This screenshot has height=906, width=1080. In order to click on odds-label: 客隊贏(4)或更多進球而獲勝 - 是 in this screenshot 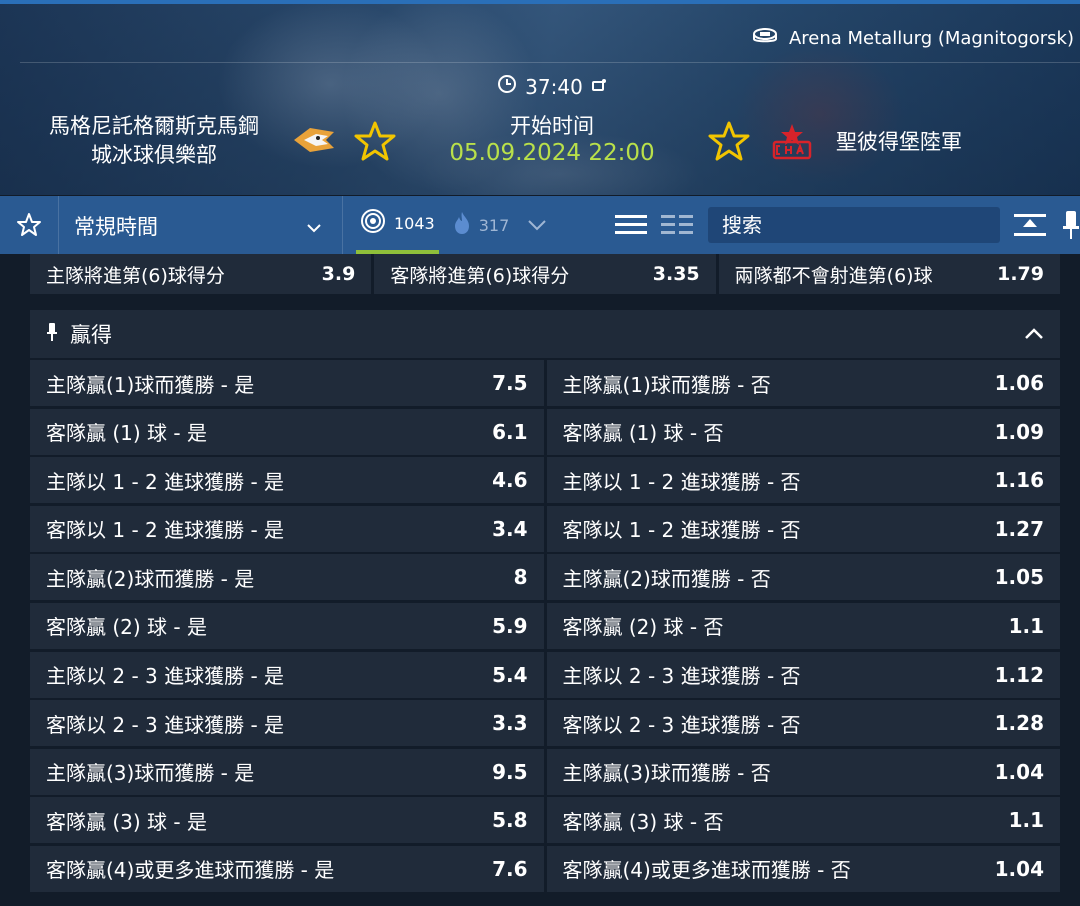, I will do `click(190, 870)`.